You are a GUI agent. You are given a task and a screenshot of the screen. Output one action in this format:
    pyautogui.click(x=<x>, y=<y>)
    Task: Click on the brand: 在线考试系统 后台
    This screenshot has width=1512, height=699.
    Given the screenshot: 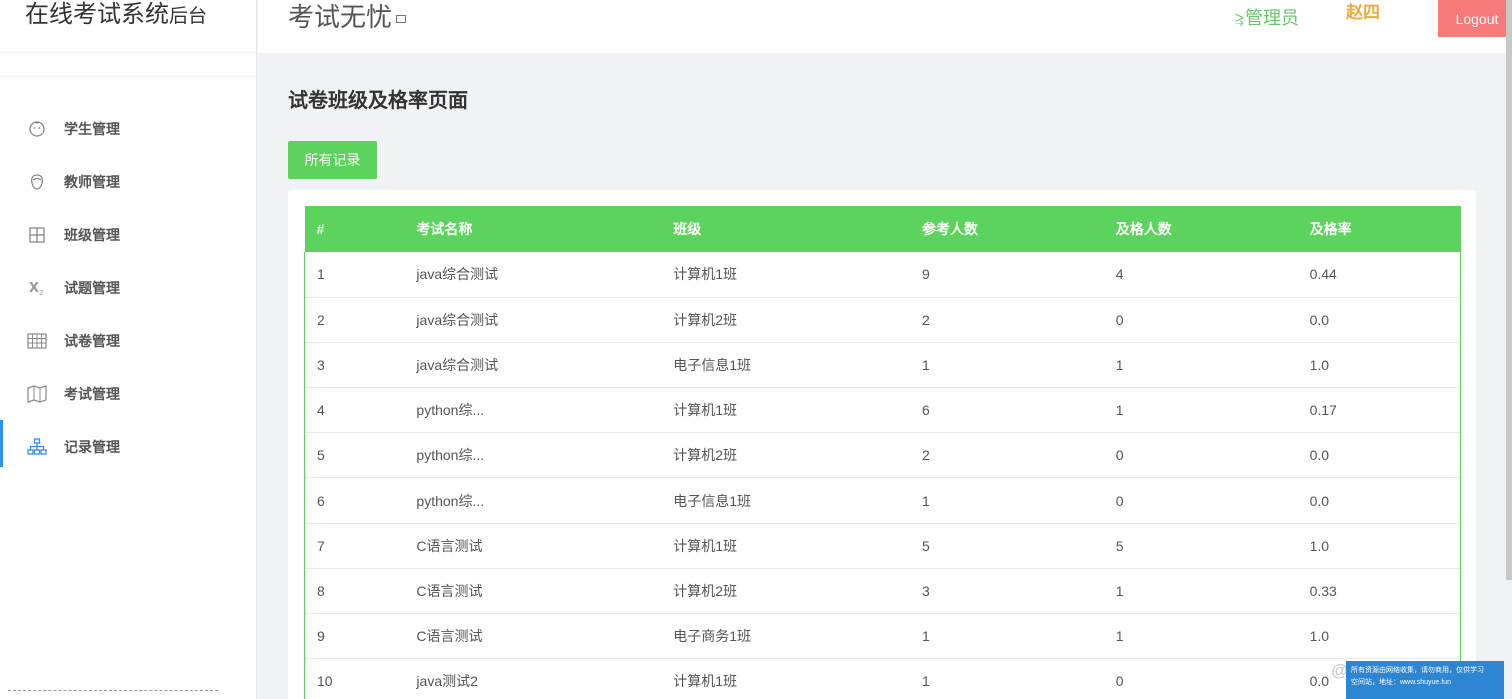 What is the action you would take?
    pyautogui.click(x=128, y=26)
    